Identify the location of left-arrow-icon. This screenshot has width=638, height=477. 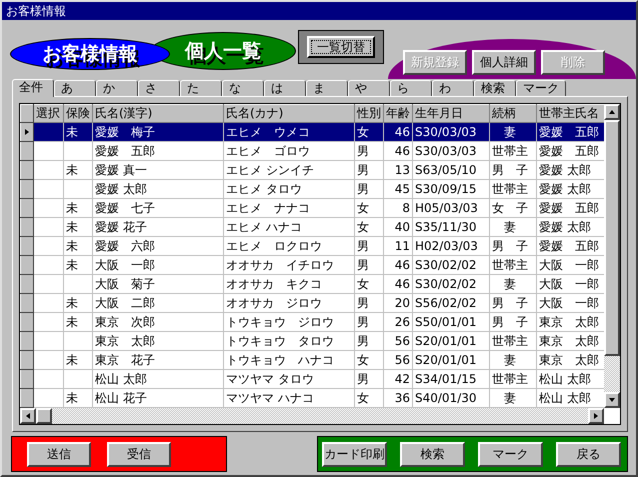
(28, 416).